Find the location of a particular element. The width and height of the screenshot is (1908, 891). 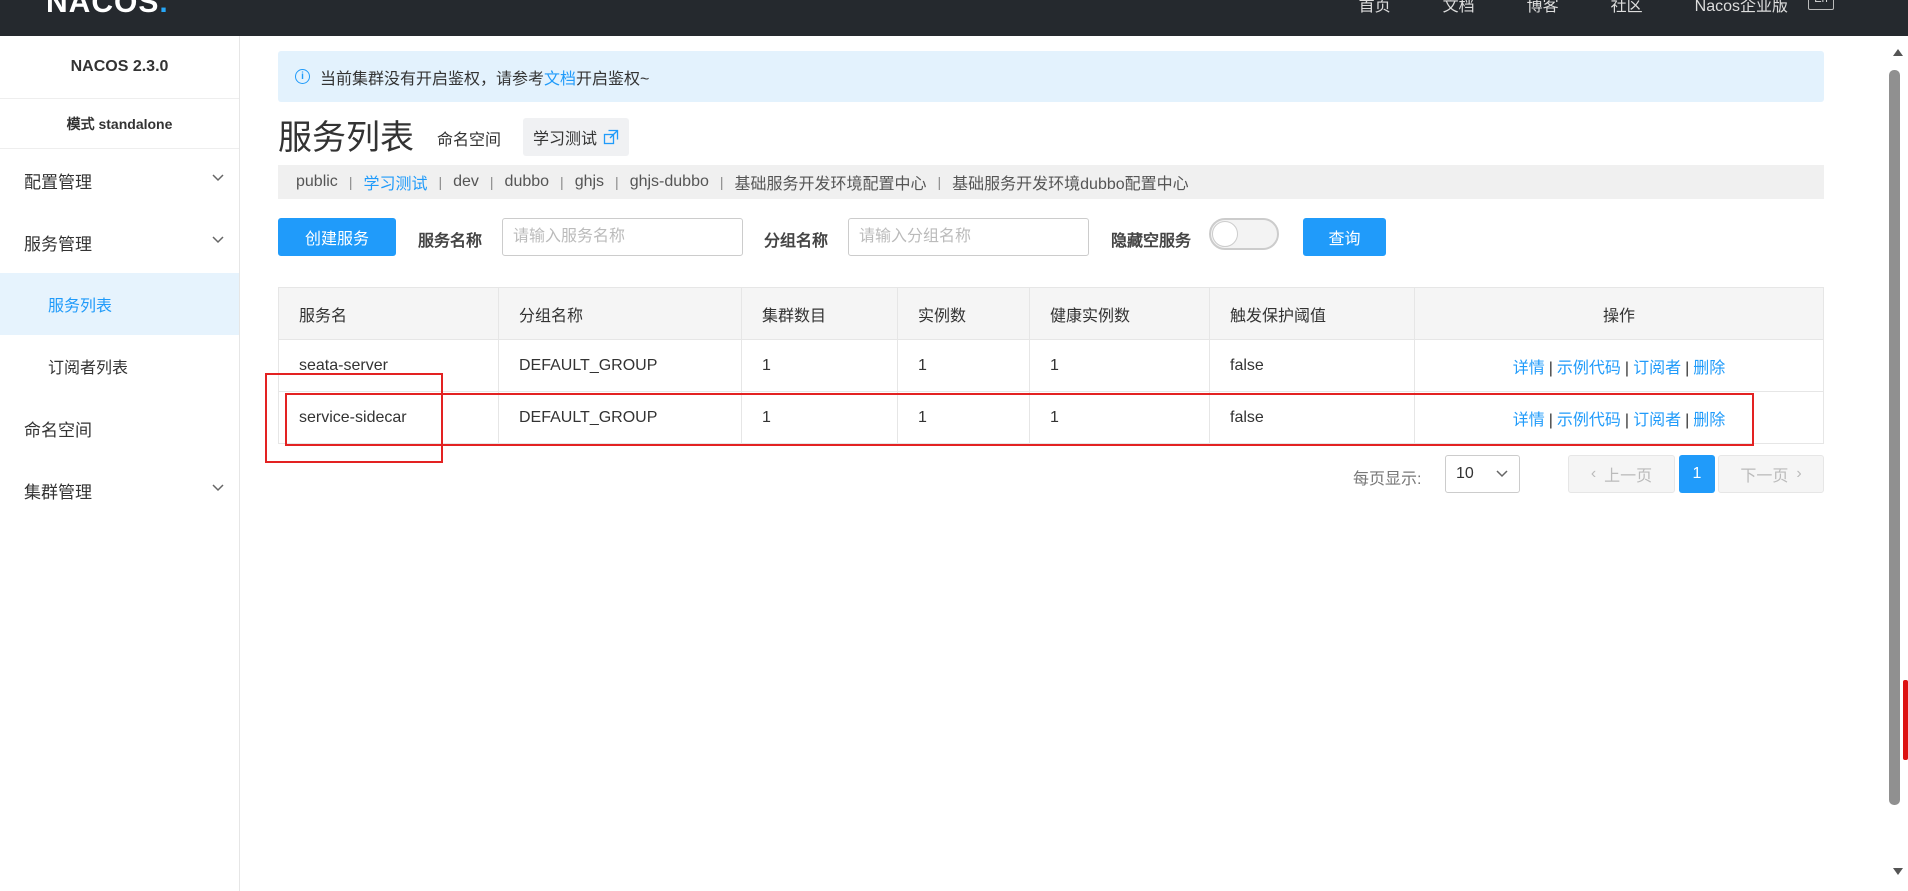

column-header-operations: 操作 is located at coordinates (1619, 313).